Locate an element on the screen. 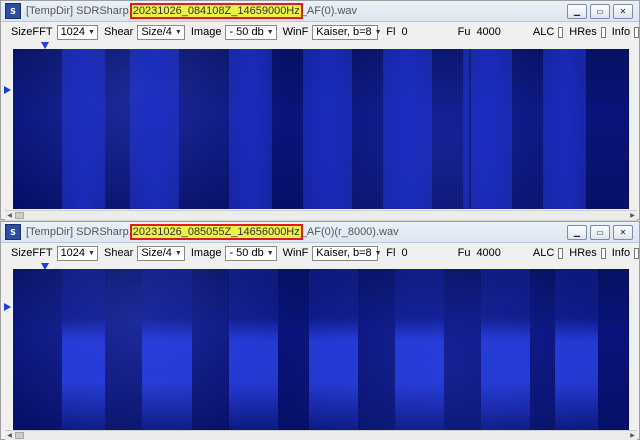 This screenshot has width=640, height=440. title-highlight: 20231026_084108Z_14659000Hz is located at coordinates (216, 11).